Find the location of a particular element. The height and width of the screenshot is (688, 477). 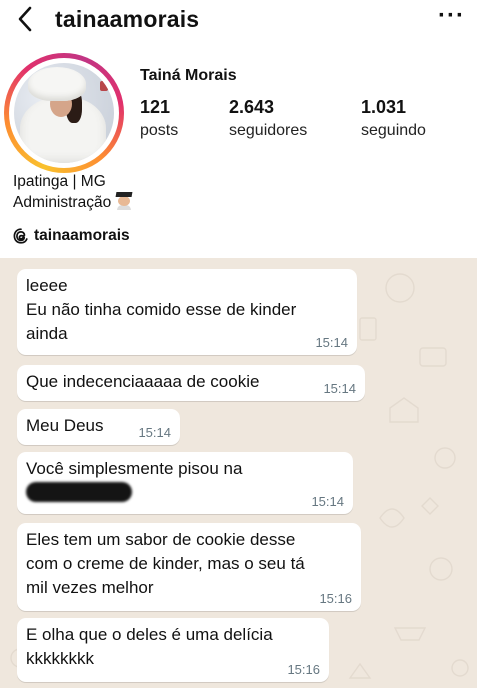

message-bubble: Você simplesmente pisou na 15:14 is located at coordinates (185, 483).